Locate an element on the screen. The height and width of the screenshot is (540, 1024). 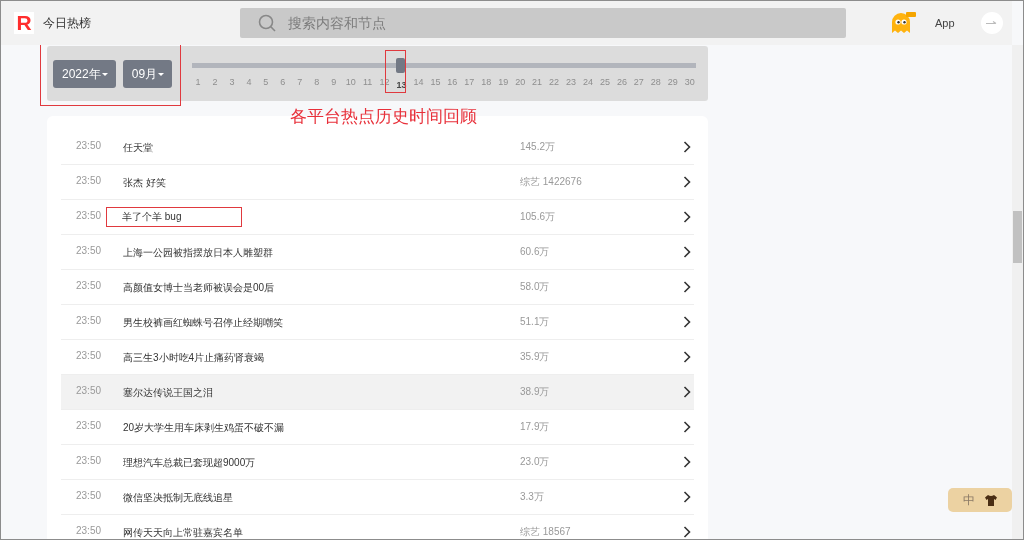
day-label: 16 is located at coordinates (452, 83).